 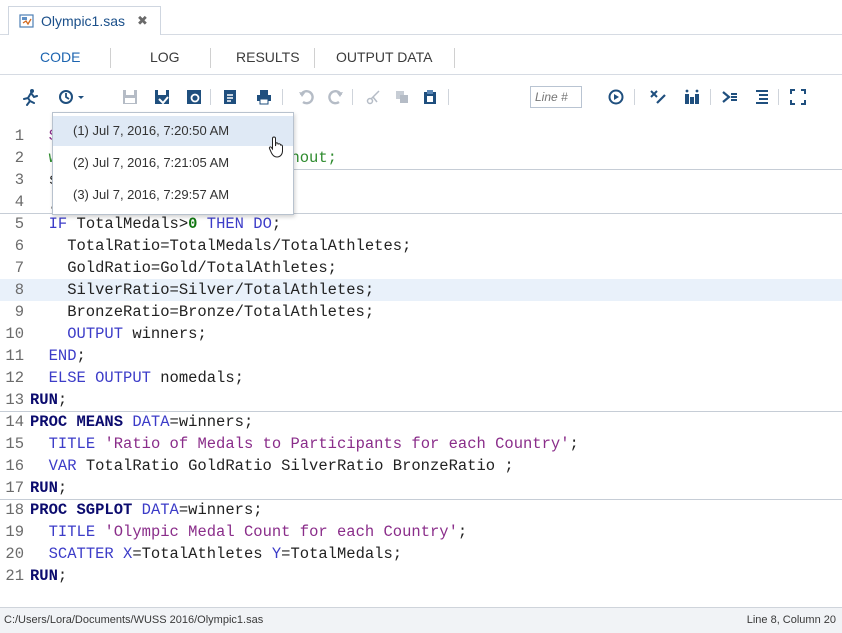 What do you see at coordinates (72, 97) in the screenshot?
I see `history-dropdown-button` at bounding box center [72, 97].